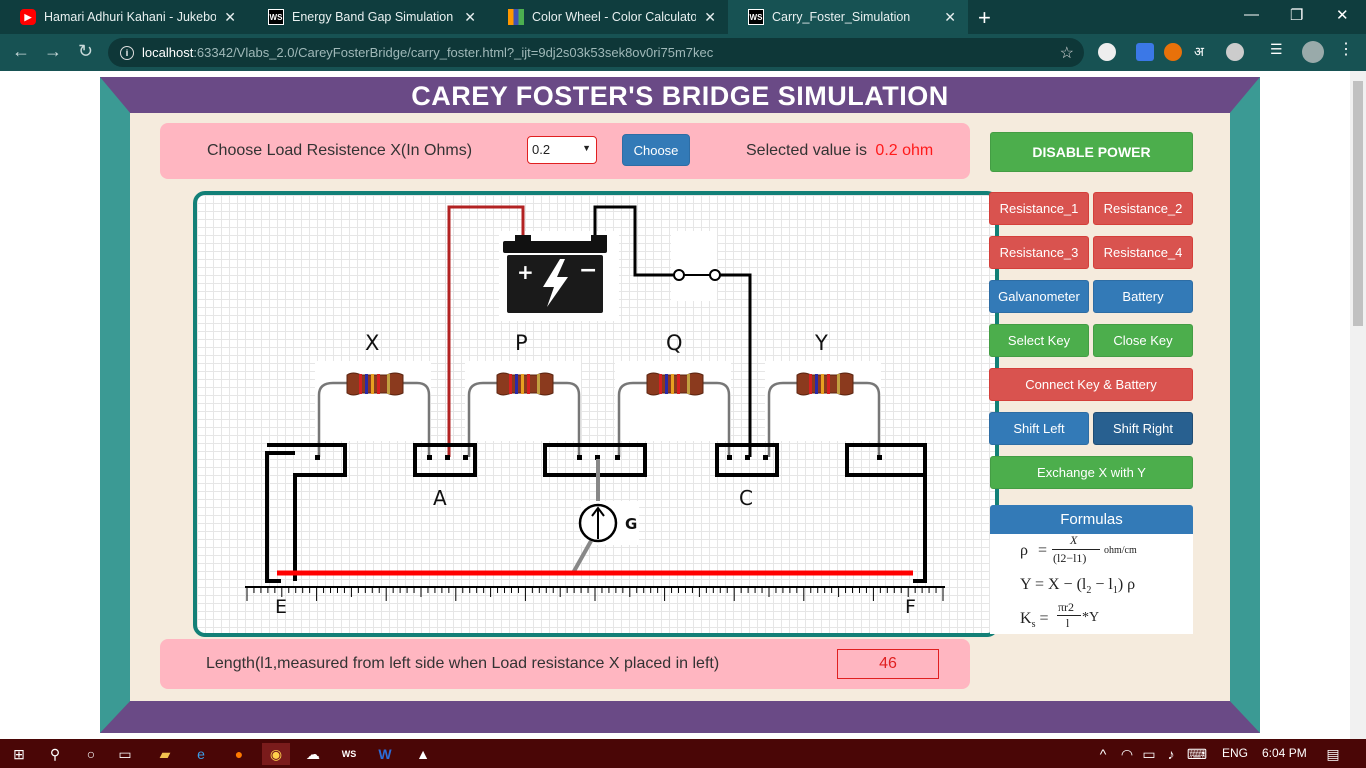 The image size is (1366, 768). Describe the element at coordinates (1074, 540) in the screenshot. I see `rho-numerator: X` at that location.